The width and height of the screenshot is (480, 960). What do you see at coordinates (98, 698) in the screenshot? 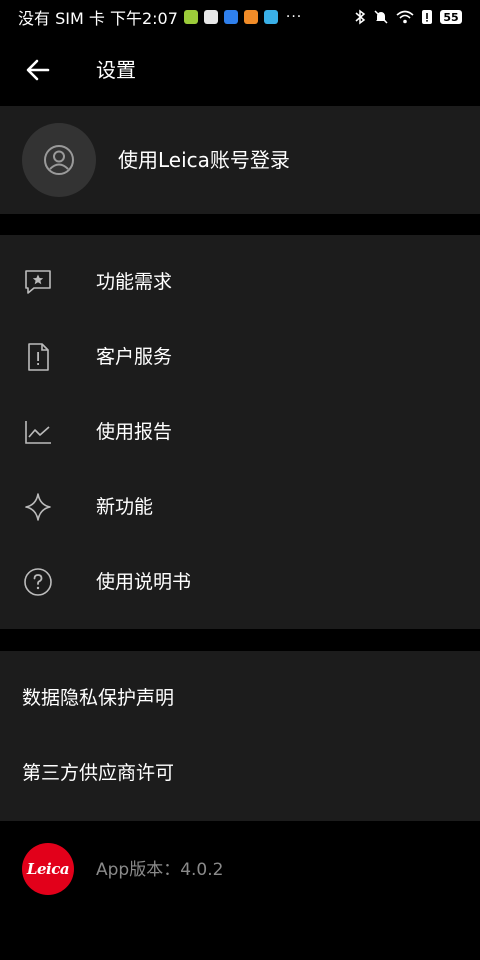
I see `legal-item-label: 数据隐私保护声明` at bounding box center [98, 698].